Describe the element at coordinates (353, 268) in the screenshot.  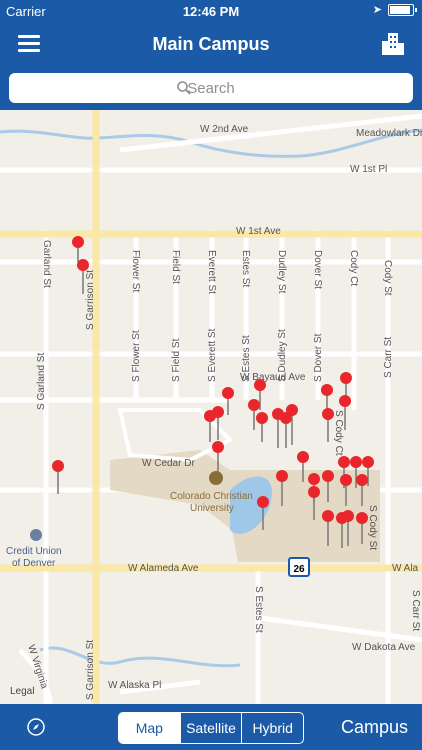
I see `street-cody-ct: Cody Ct` at that location.